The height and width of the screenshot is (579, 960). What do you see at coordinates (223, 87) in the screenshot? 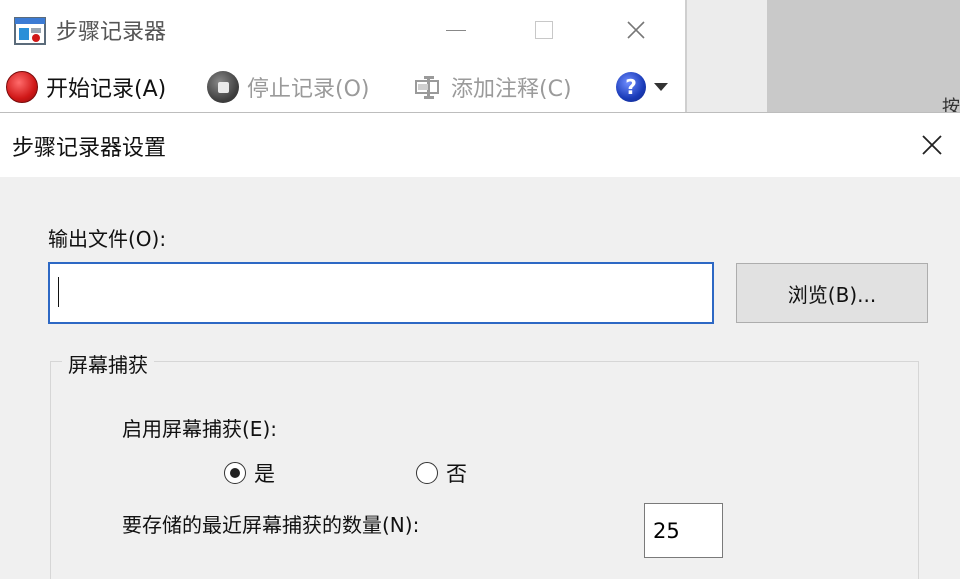
I see `stop-icon` at bounding box center [223, 87].